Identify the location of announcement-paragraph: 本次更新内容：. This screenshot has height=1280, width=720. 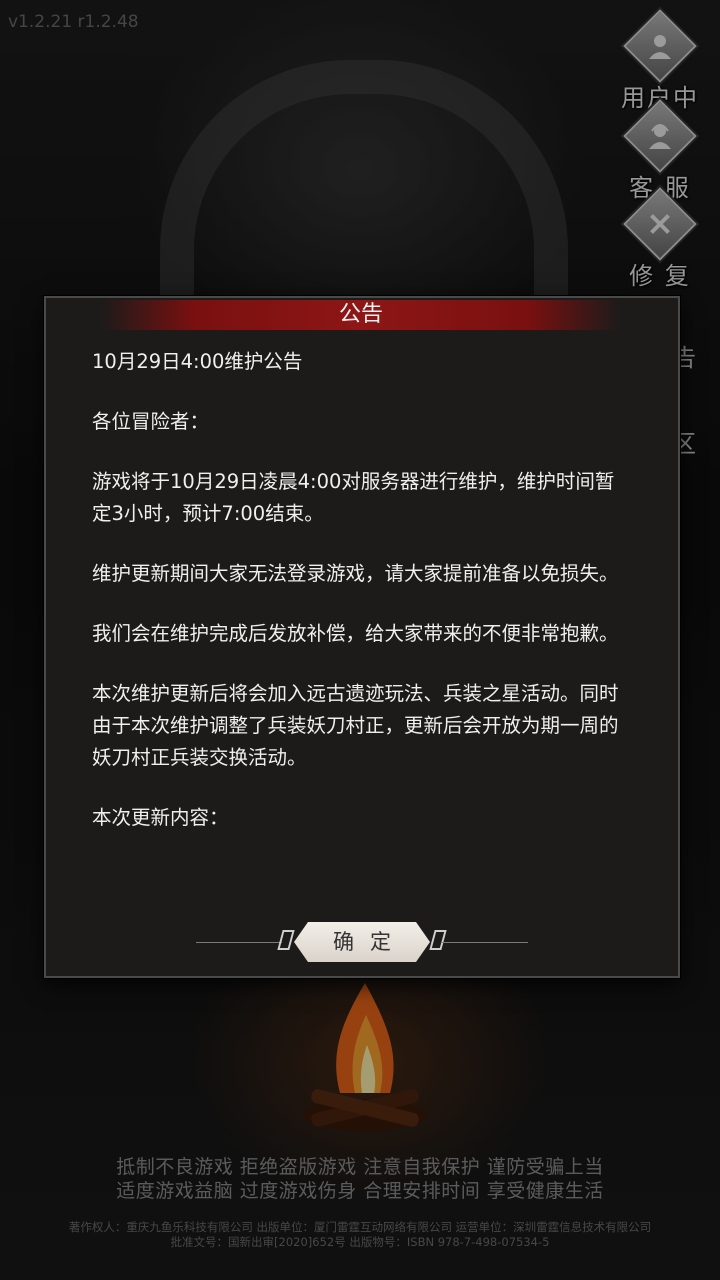
(160, 817).